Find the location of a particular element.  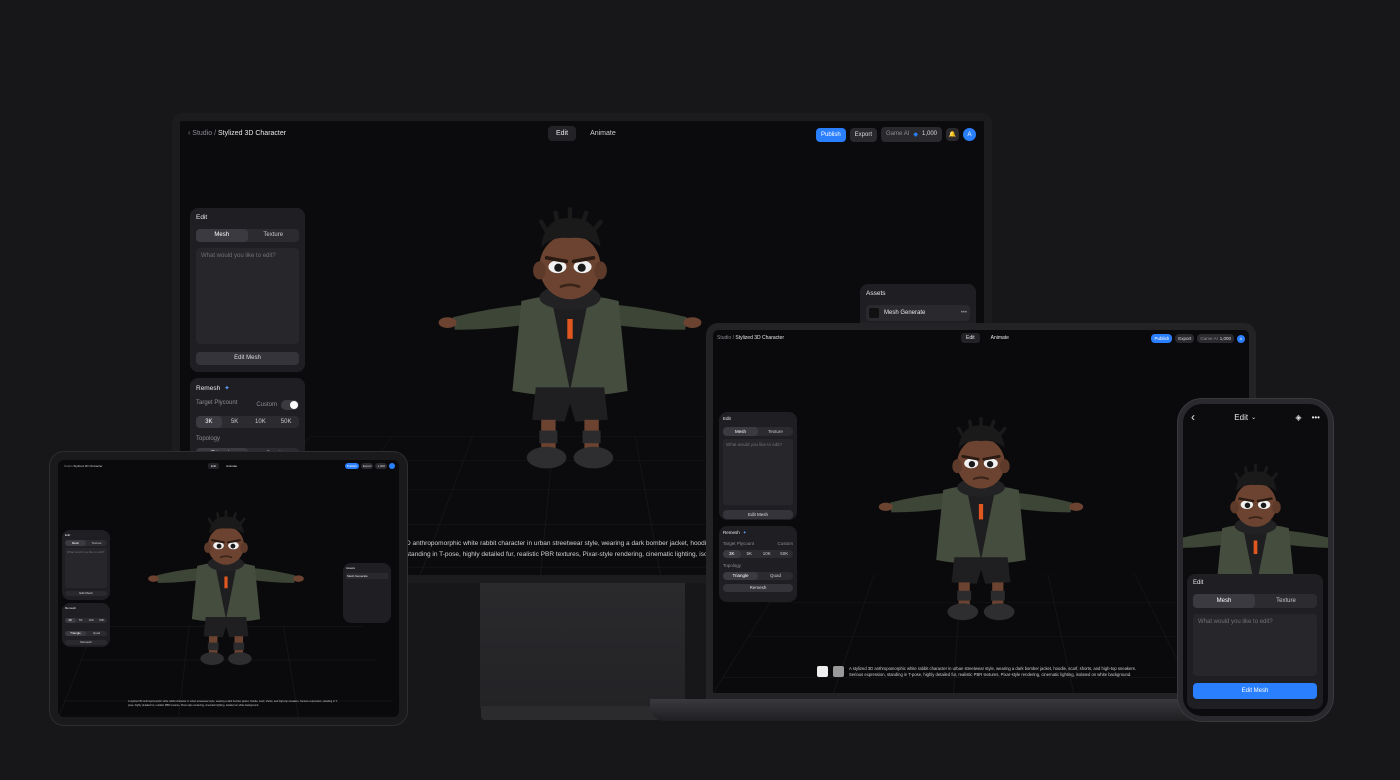

topology-options: Triangle Quad is located at coordinates (758, 576).